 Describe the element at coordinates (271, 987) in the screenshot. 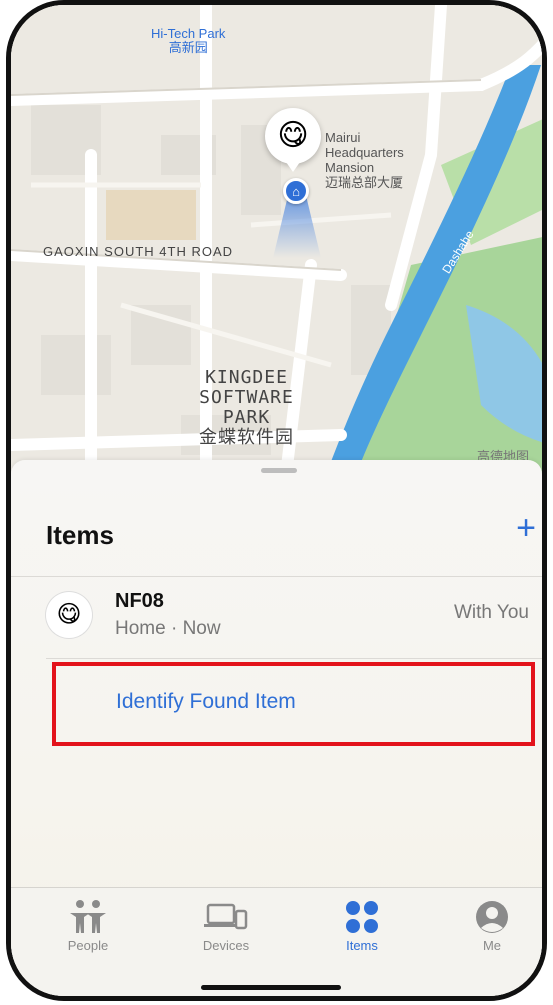

I see `home-indicator` at that location.